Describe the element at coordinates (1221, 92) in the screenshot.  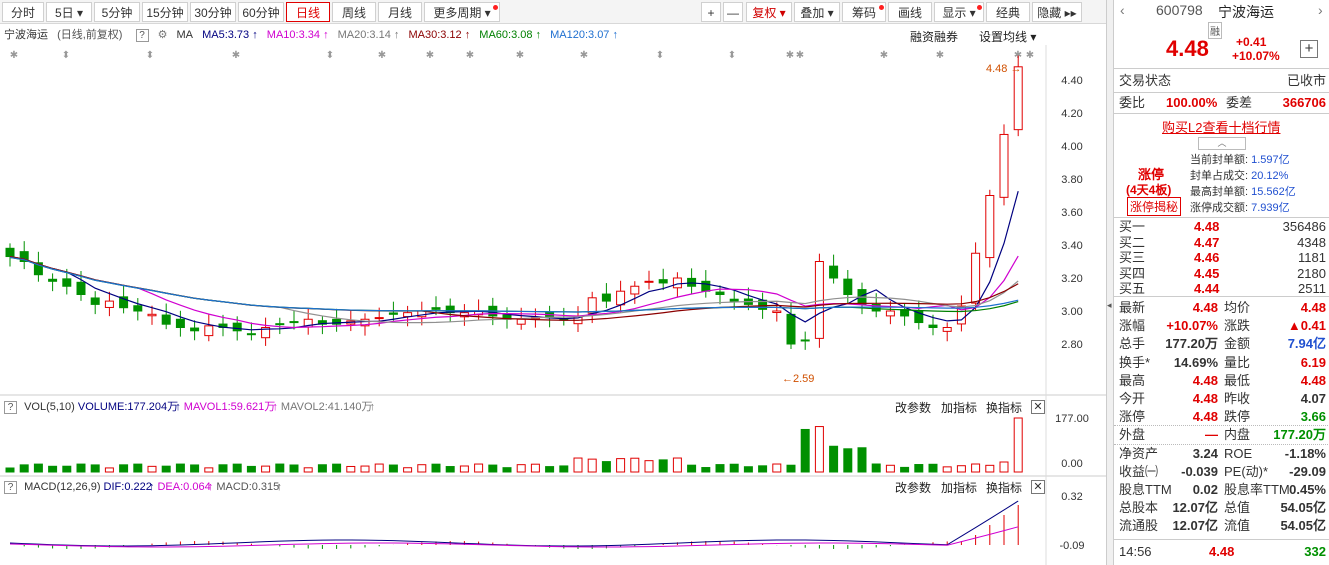
I see `divider` at that location.